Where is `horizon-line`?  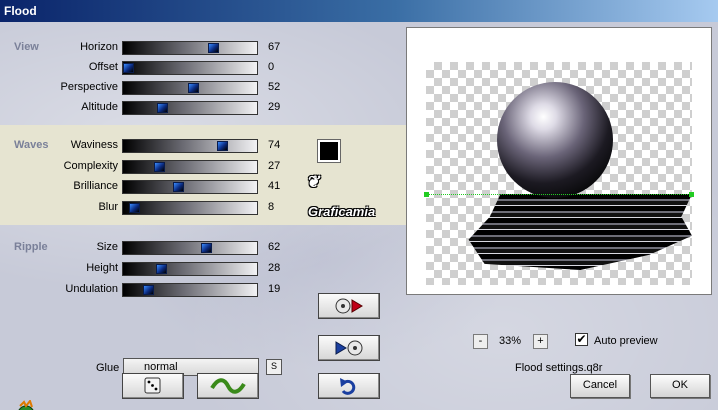
horizon-line is located at coordinates (559, 194).